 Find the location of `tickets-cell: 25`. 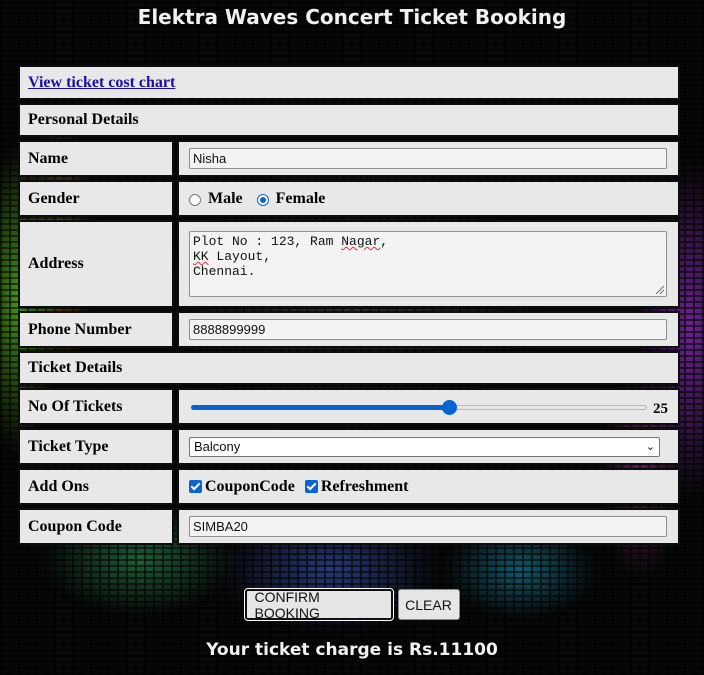

tickets-cell: 25 is located at coordinates (428, 406).